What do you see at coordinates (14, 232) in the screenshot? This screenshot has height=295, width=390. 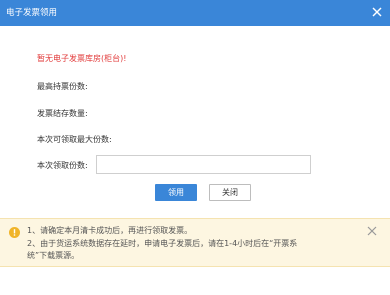 I see `warning-icon` at bounding box center [14, 232].